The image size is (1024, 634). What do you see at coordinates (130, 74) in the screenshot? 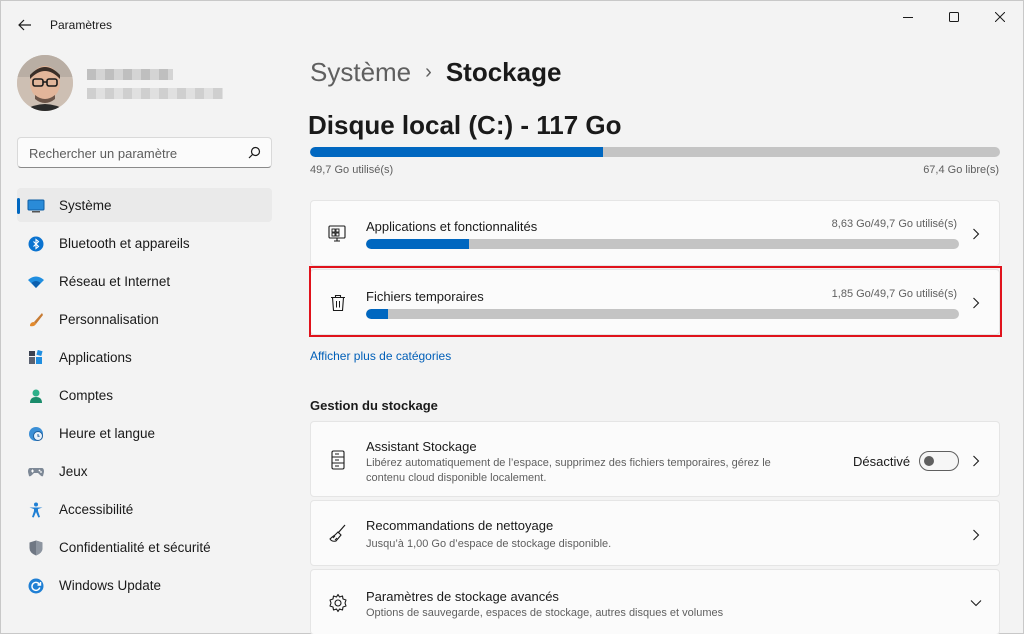
I see `blurred-user-name` at bounding box center [130, 74].